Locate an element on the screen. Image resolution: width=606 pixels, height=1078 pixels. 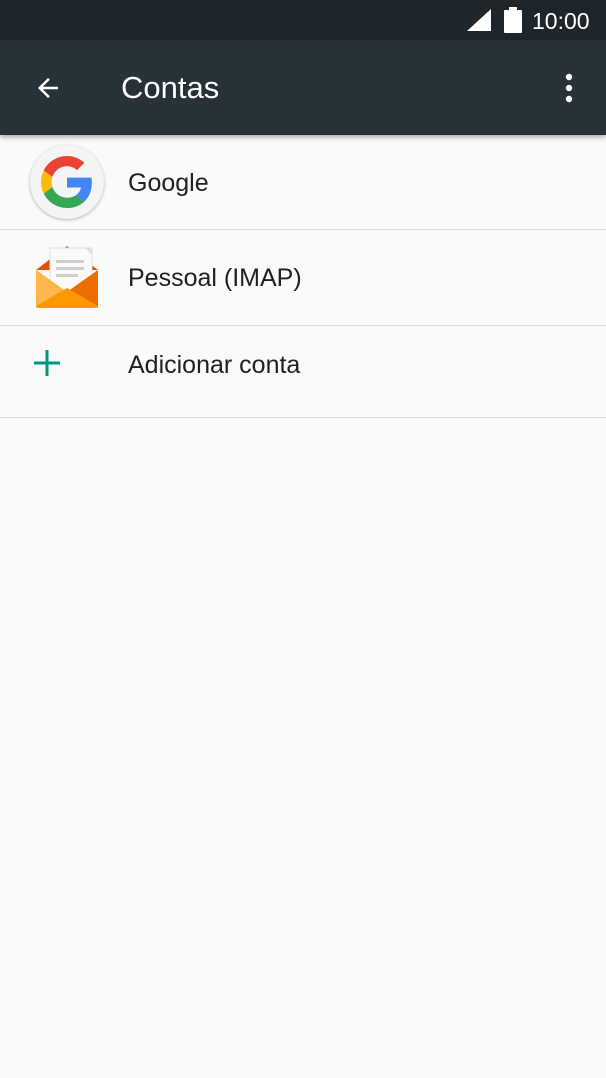
account-item-imap: Pessoal (IMAP) is located at coordinates (303, 278).